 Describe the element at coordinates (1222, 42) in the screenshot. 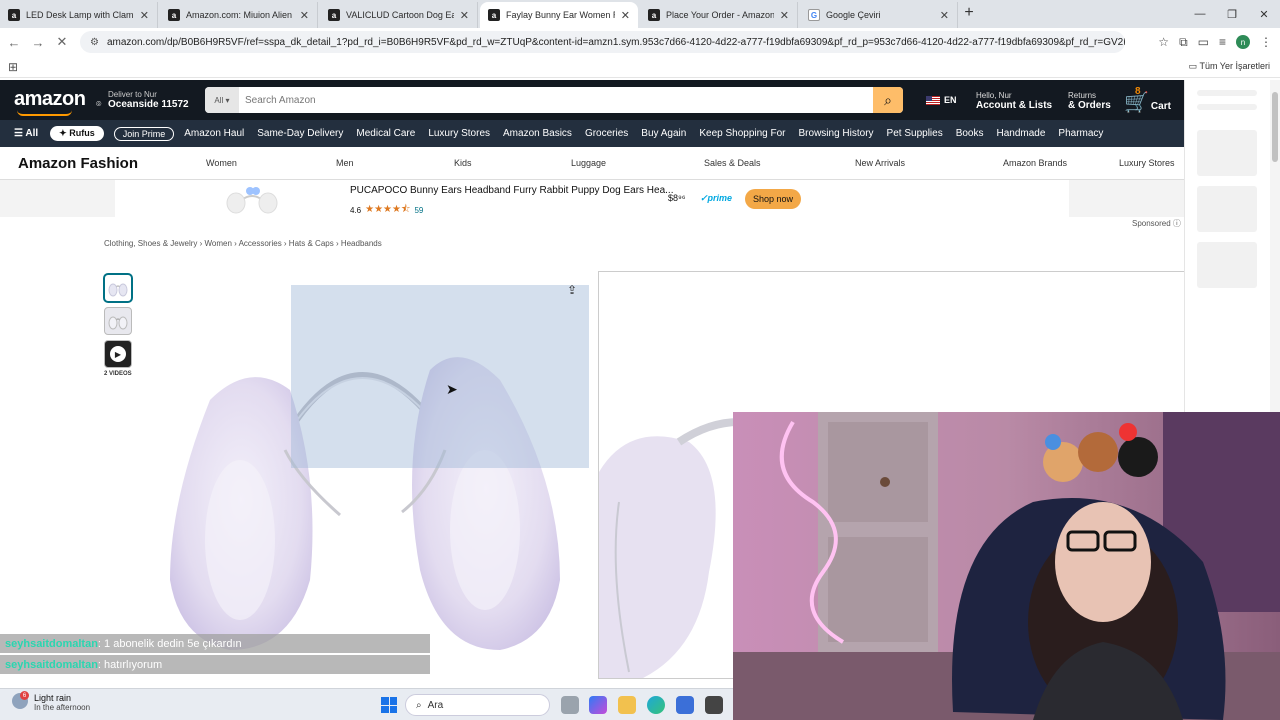

I see `tab-search-icon: ≡` at that location.